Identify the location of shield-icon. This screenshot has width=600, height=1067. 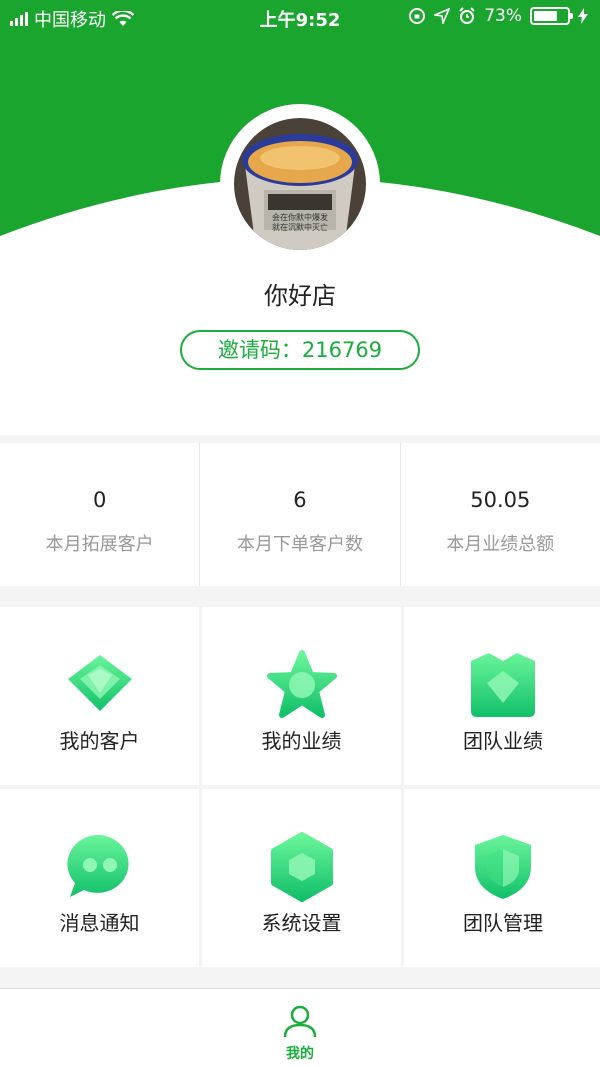
(503, 867).